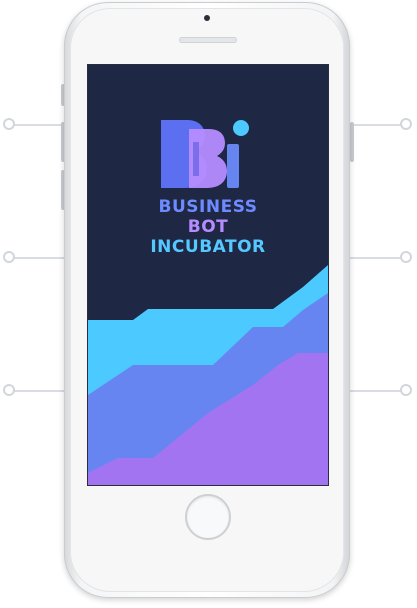  Describe the element at coordinates (352, 142) in the screenshot. I see `power-button` at that location.